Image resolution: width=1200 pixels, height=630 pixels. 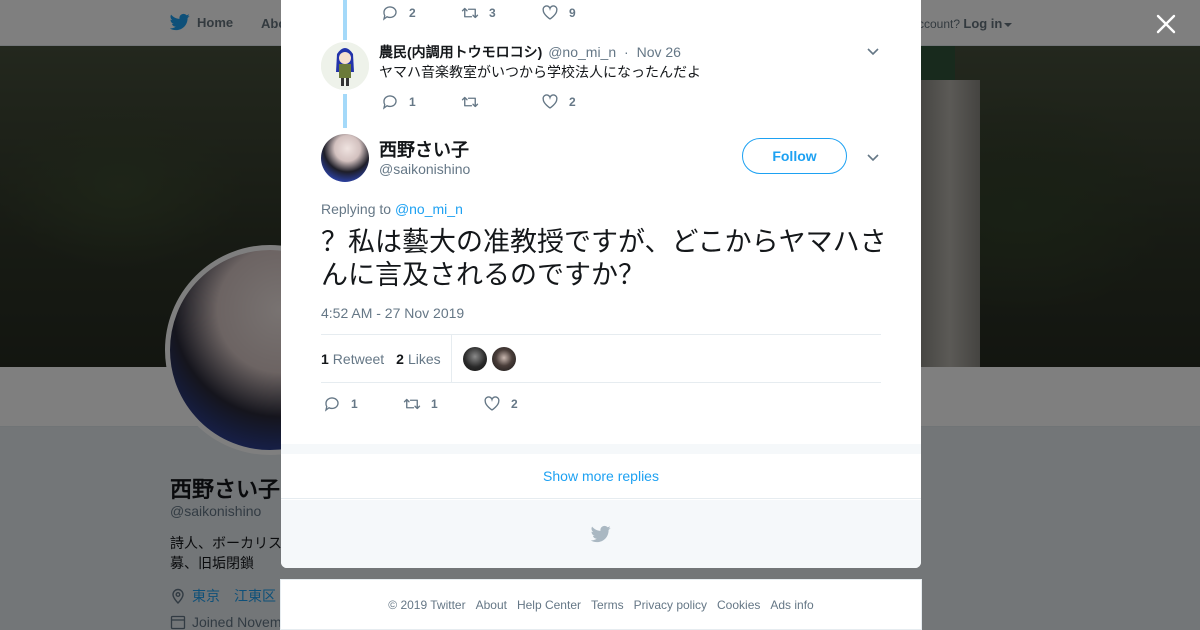 What do you see at coordinates (424, 169) in the screenshot?
I see `main-author-handle: @saikonishino` at bounding box center [424, 169].